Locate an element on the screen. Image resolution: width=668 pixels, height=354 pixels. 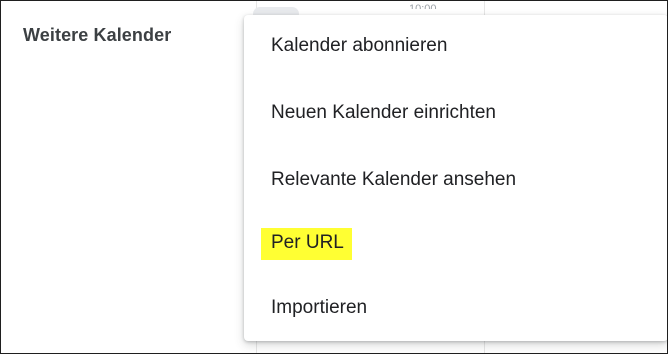
menu-item-label: Neuen Kalender einrichten is located at coordinates (383, 112).